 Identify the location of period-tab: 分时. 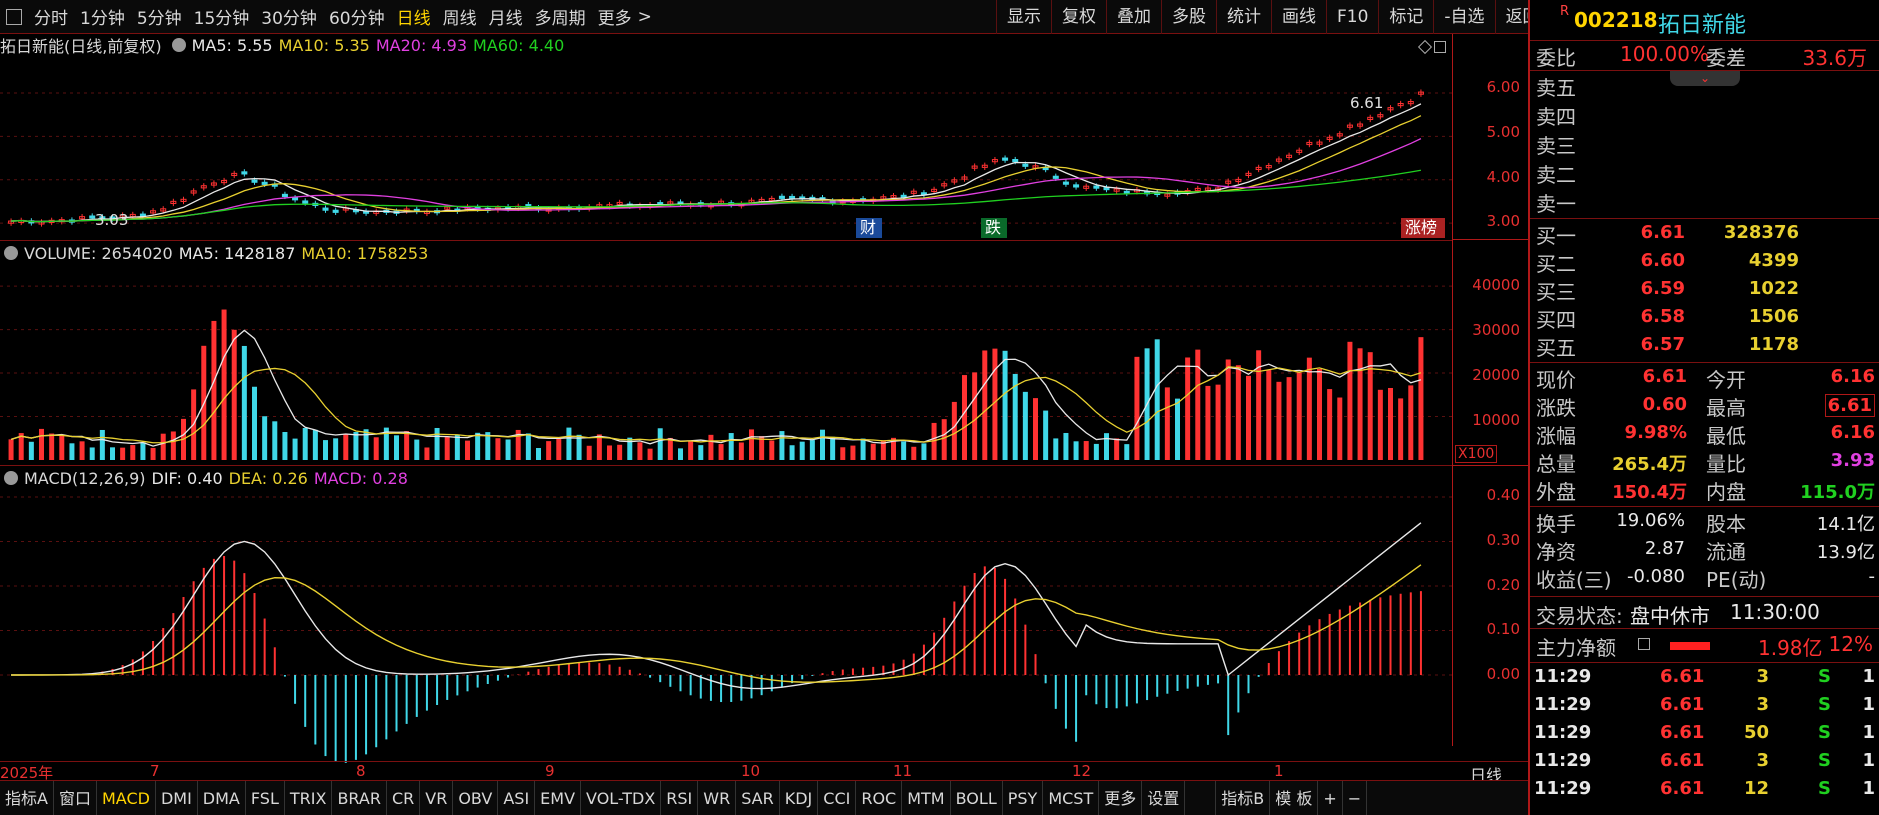
(51, 16).